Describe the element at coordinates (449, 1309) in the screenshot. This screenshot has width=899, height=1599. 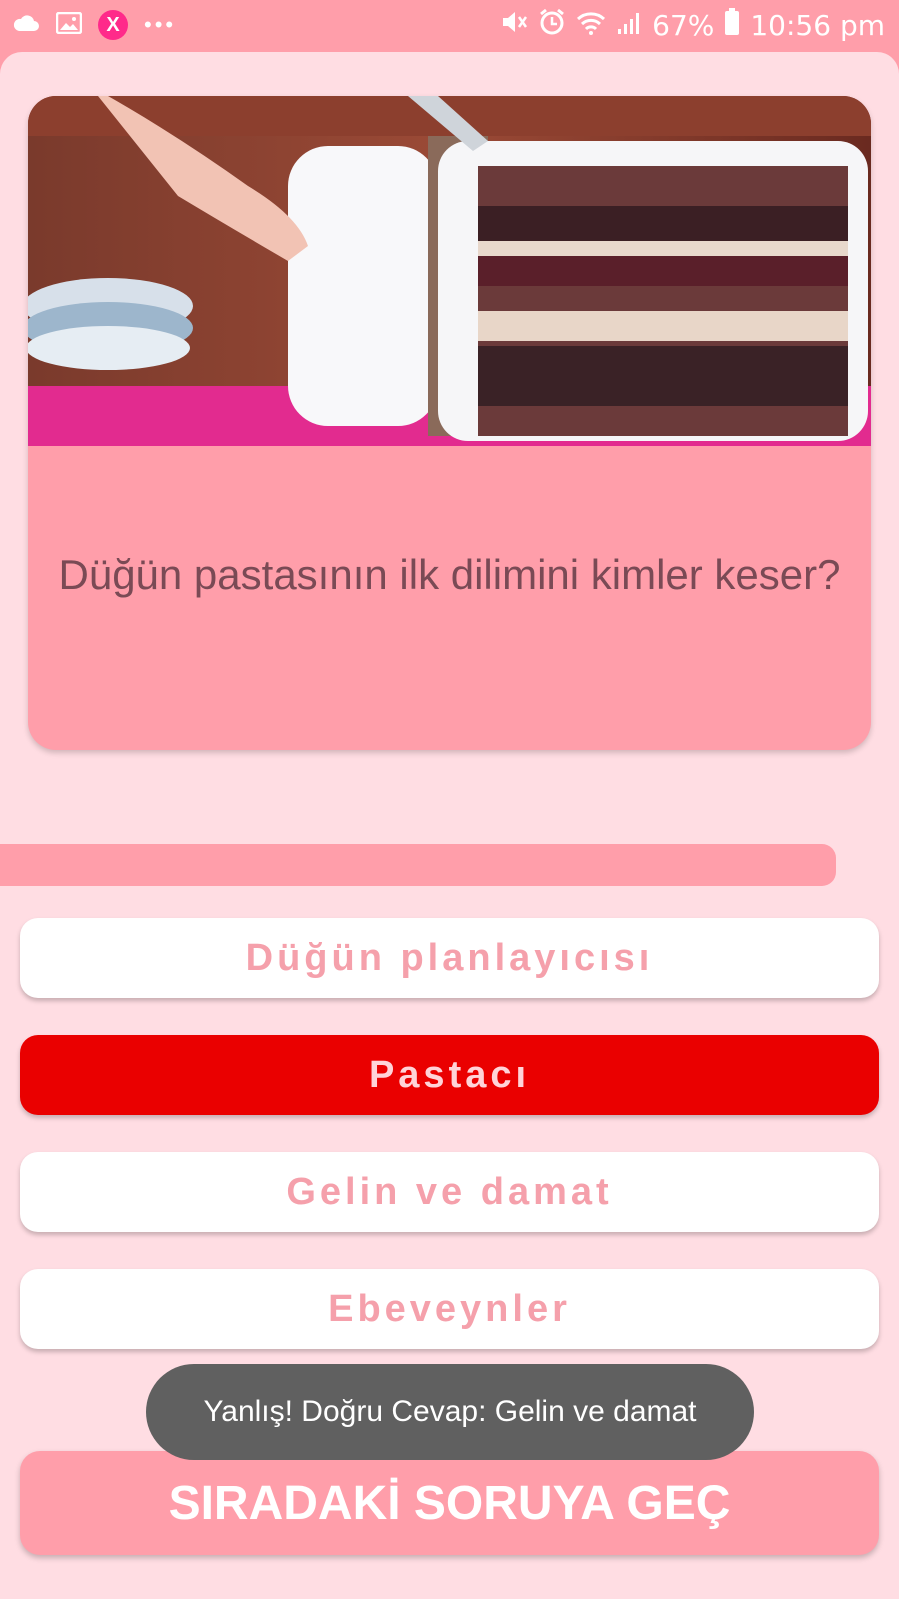
I see `option-4-button: Ebeveynler` at that location.